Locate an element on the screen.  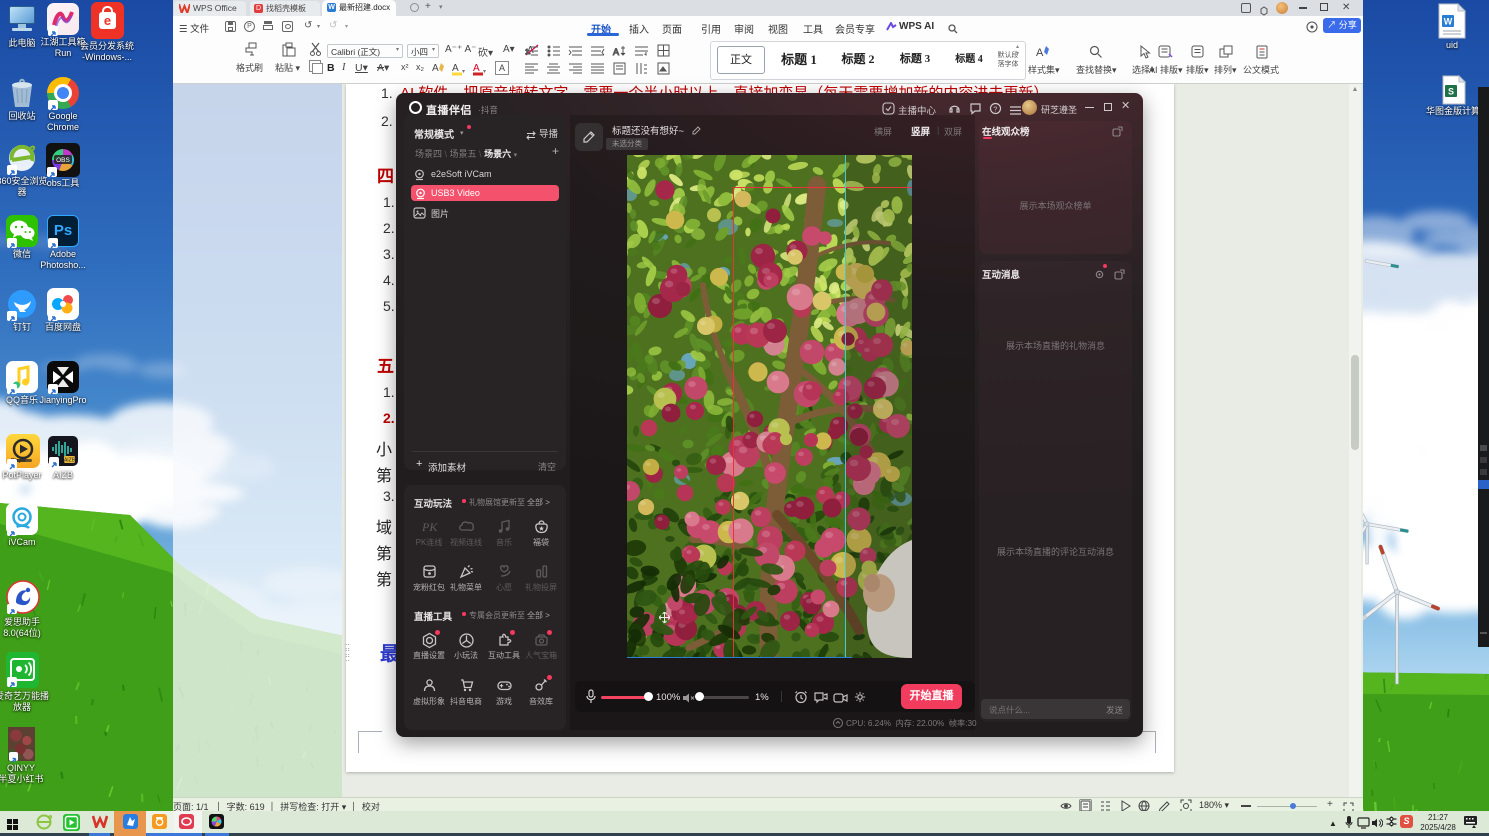
svg-text: S is located at coordinates (1451, 92).